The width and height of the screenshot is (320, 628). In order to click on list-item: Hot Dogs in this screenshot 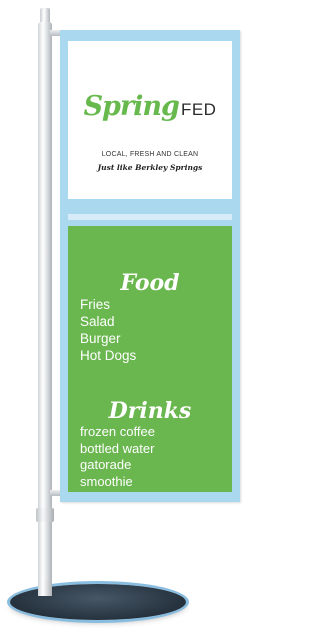, I will do `click(108, 355)`.